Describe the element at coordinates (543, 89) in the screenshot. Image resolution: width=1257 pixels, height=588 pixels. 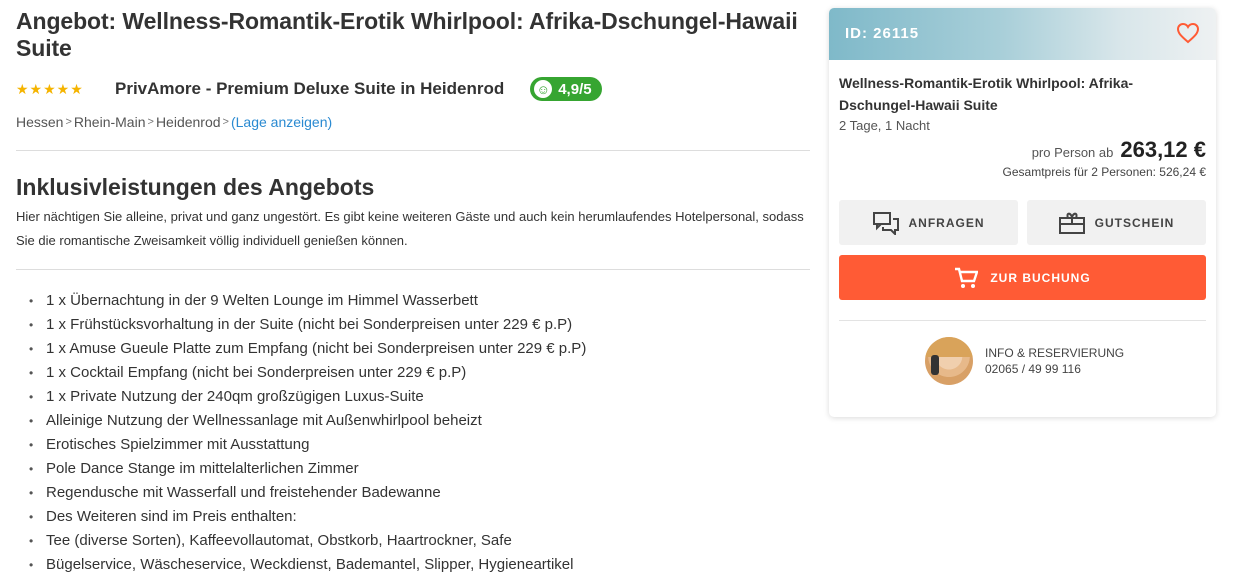
I see `smiley-icon: ☺` at that location.